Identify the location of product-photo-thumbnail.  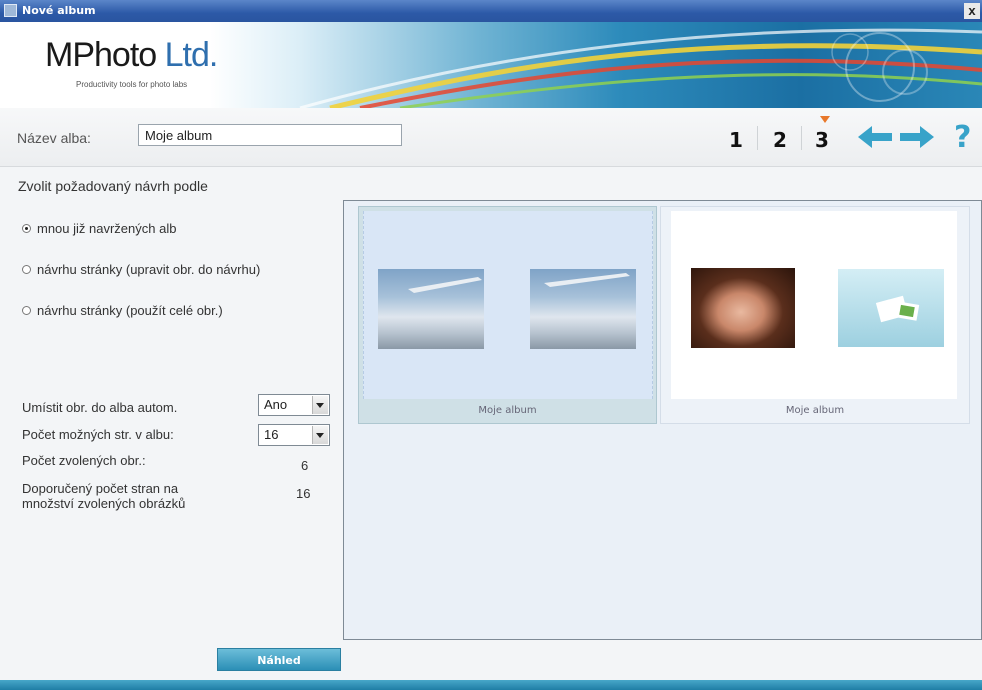
(891, 308).